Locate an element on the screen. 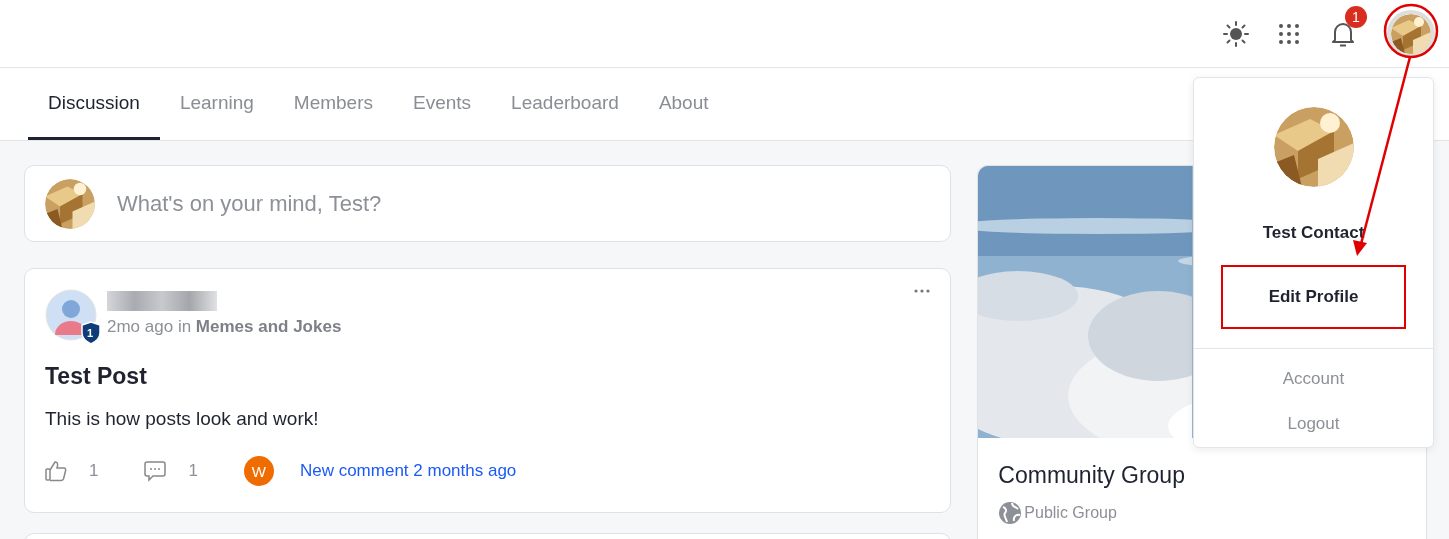 The width and height of the screenshot is (1449, 539). tab: Discussion is located at coordinates (94, 104).